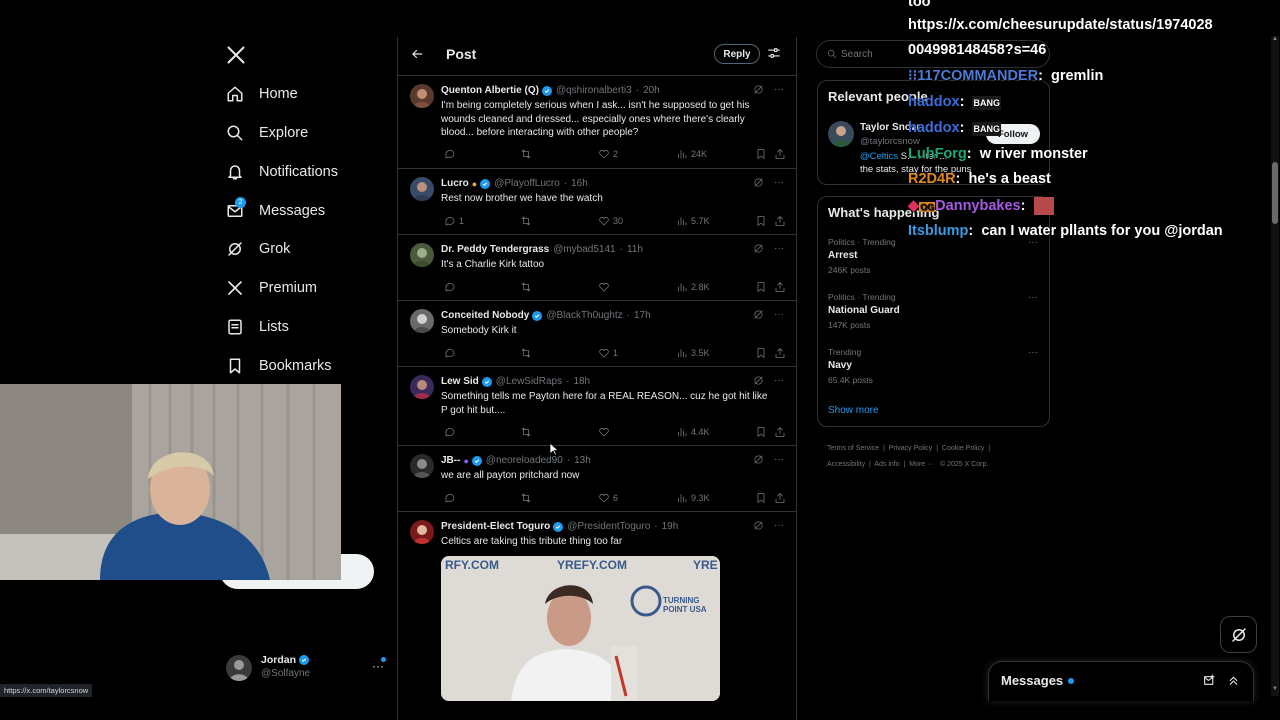  I want to click on account-switcher: Jordan @Solfayne ···, so click(306, 668).